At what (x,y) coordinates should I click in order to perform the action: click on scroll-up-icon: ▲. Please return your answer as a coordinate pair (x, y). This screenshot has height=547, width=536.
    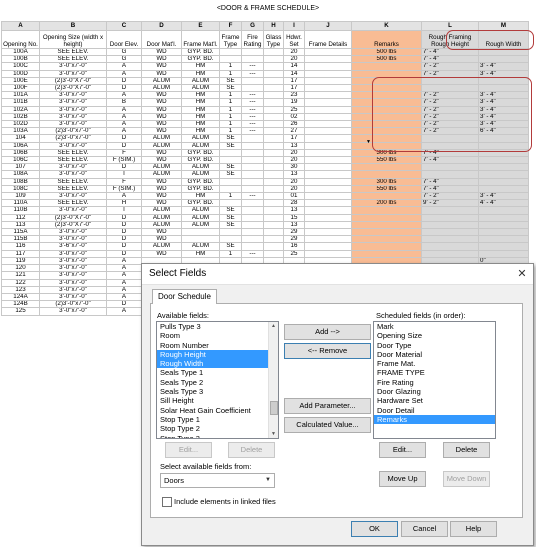
    Looking at the image, I should click on (273, 326).